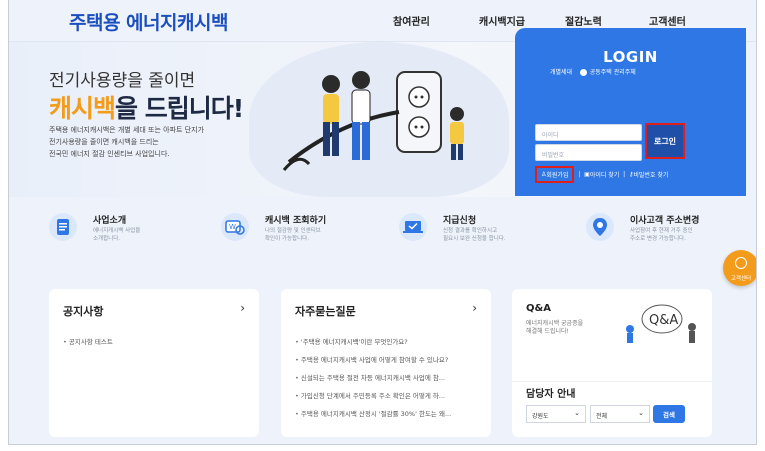  What do you see at coordinates (83, 311) in the screenshot?
I see `notice-title: 공지사항` at bounding box center [83, 311].